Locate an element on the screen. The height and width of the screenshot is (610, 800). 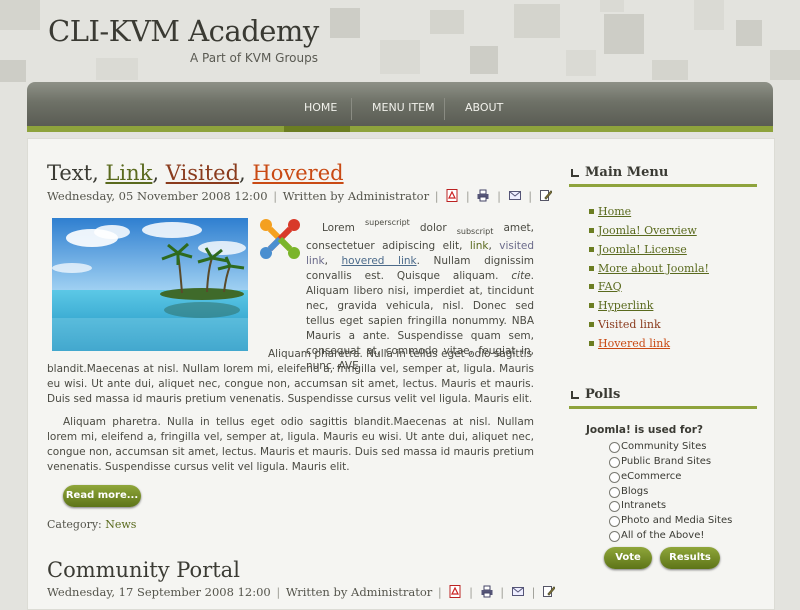
results-button: Results is located at coordinates (690, 558).